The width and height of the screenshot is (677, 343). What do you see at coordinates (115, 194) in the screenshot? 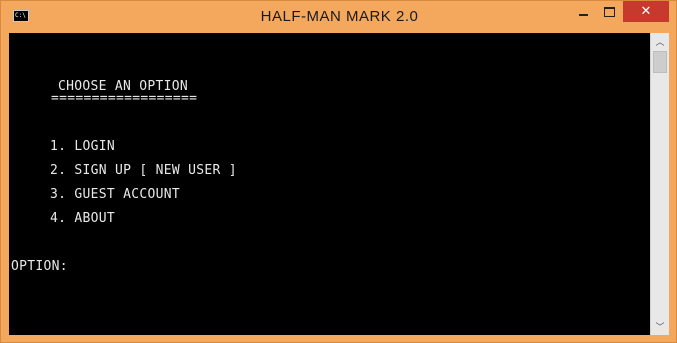
I see `menu-option-guest: 3. GUEST ACCOUNT` at bounding box center [115, 194].